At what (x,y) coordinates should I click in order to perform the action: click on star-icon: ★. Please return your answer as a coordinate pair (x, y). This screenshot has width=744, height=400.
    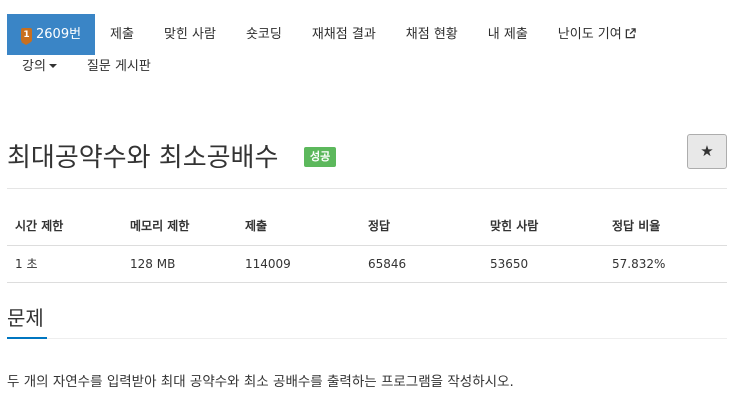
    Looking at the image, I should click on (707, 151).